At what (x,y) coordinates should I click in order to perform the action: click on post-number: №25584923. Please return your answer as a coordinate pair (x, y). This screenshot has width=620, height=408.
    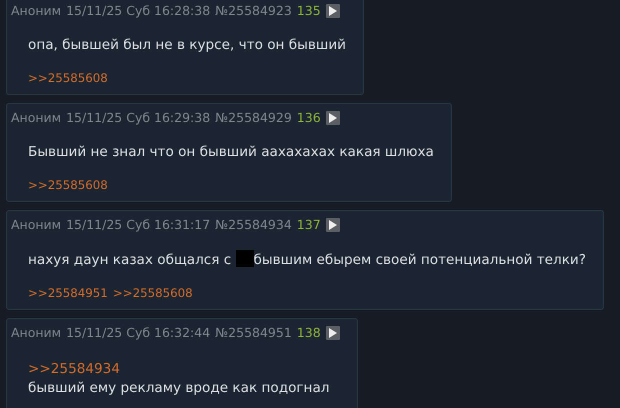
    Looking at the image, I should click on (253, 11).